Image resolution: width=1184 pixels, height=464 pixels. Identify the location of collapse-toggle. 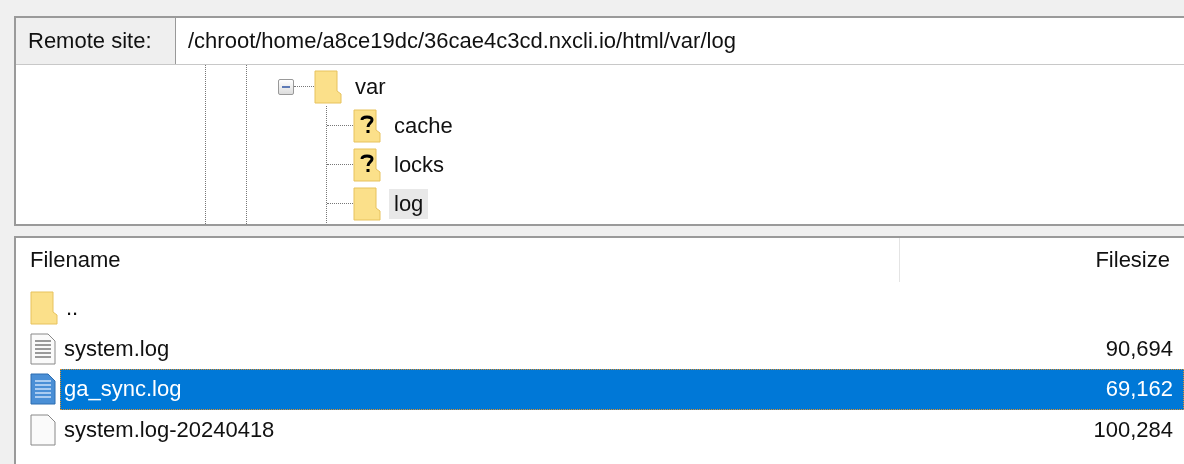
(286, 86).